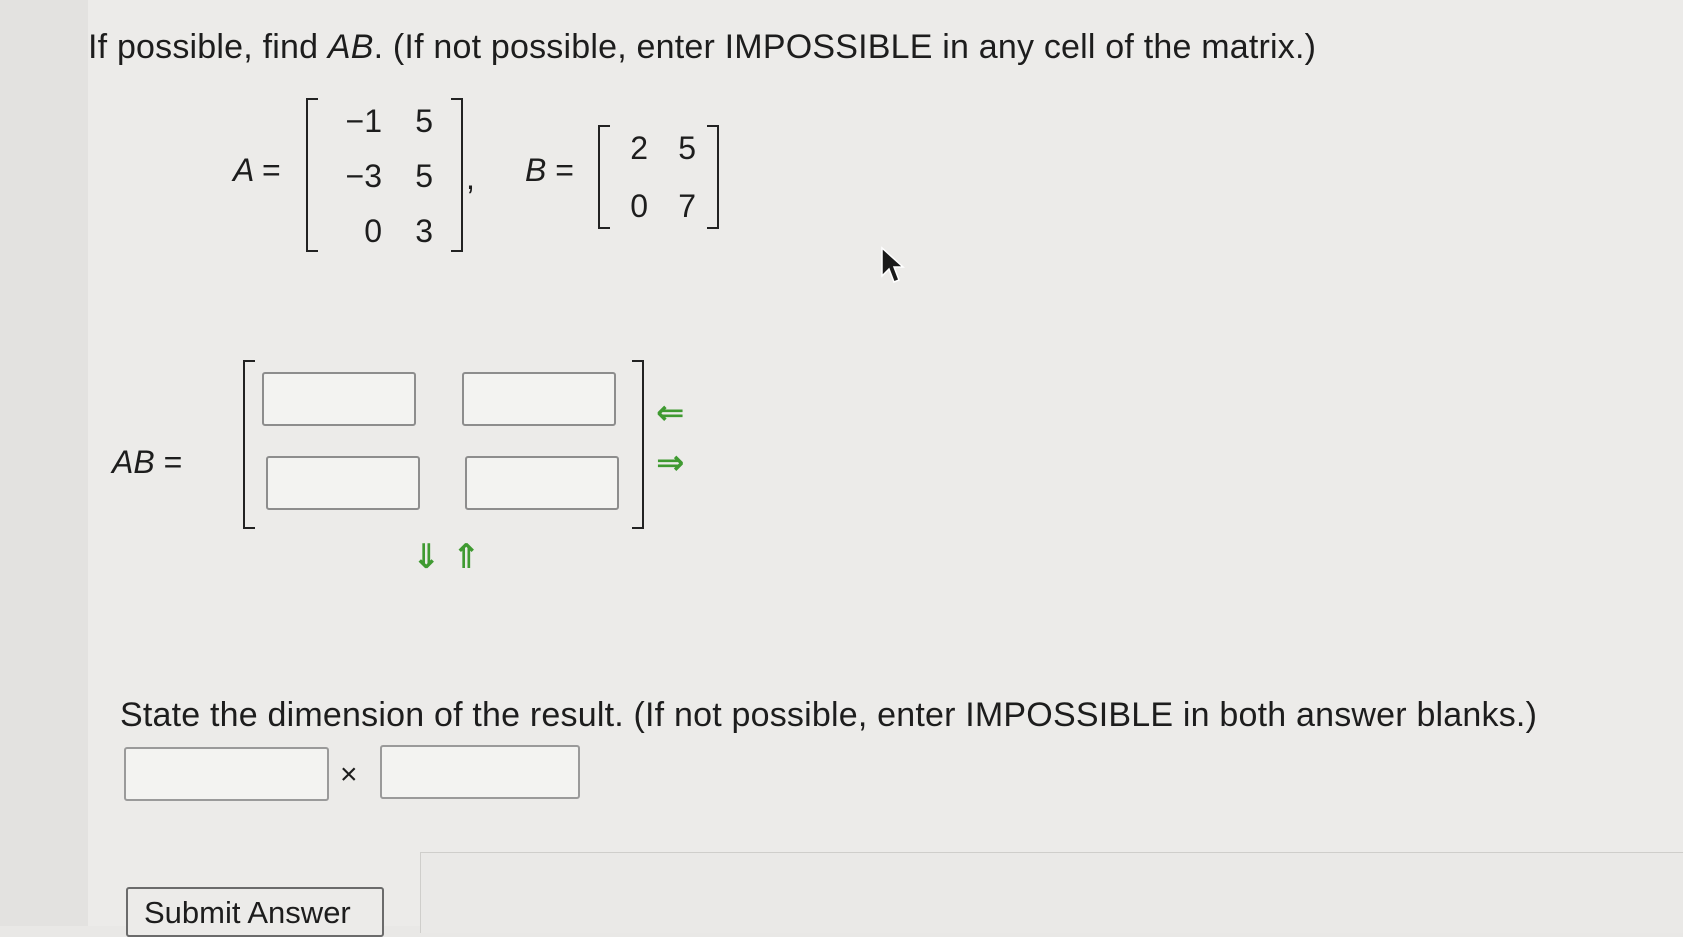  I want to click on answer-cell-r1c1, so click(339, 399).